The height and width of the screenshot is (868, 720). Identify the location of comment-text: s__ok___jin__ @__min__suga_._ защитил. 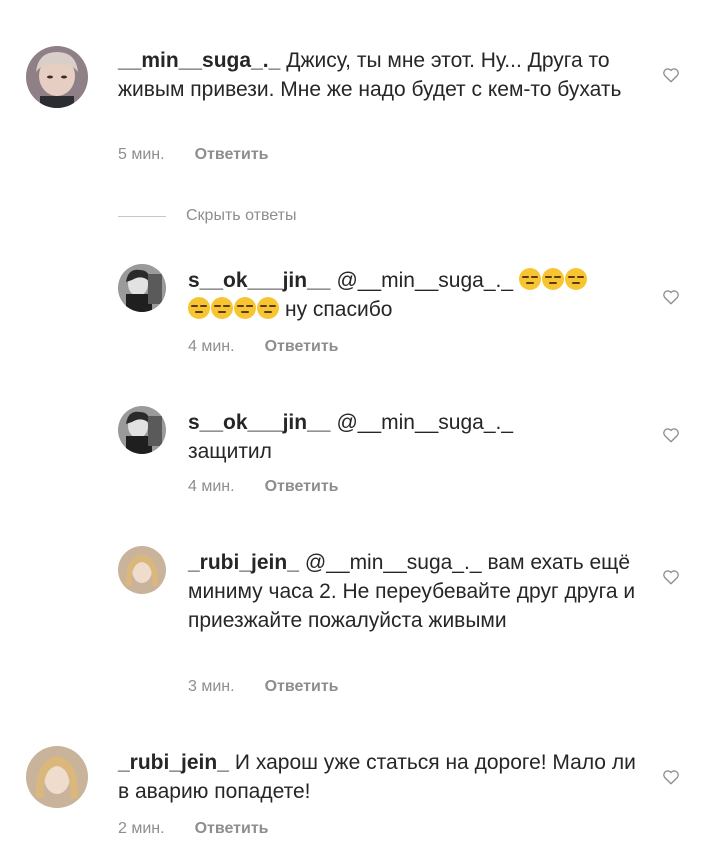
(418, 437).